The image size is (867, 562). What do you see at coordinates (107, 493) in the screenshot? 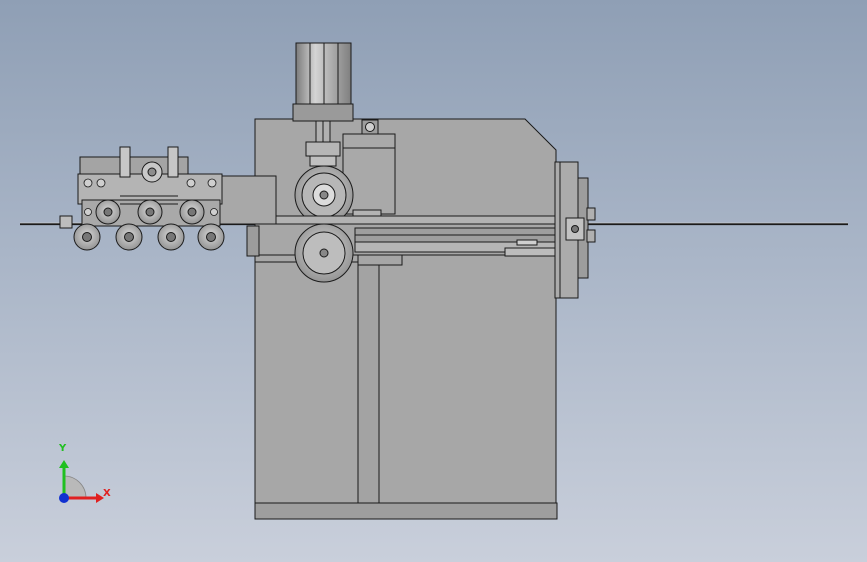
I see `x-axis-label: X` at bounding box center [107, 493].